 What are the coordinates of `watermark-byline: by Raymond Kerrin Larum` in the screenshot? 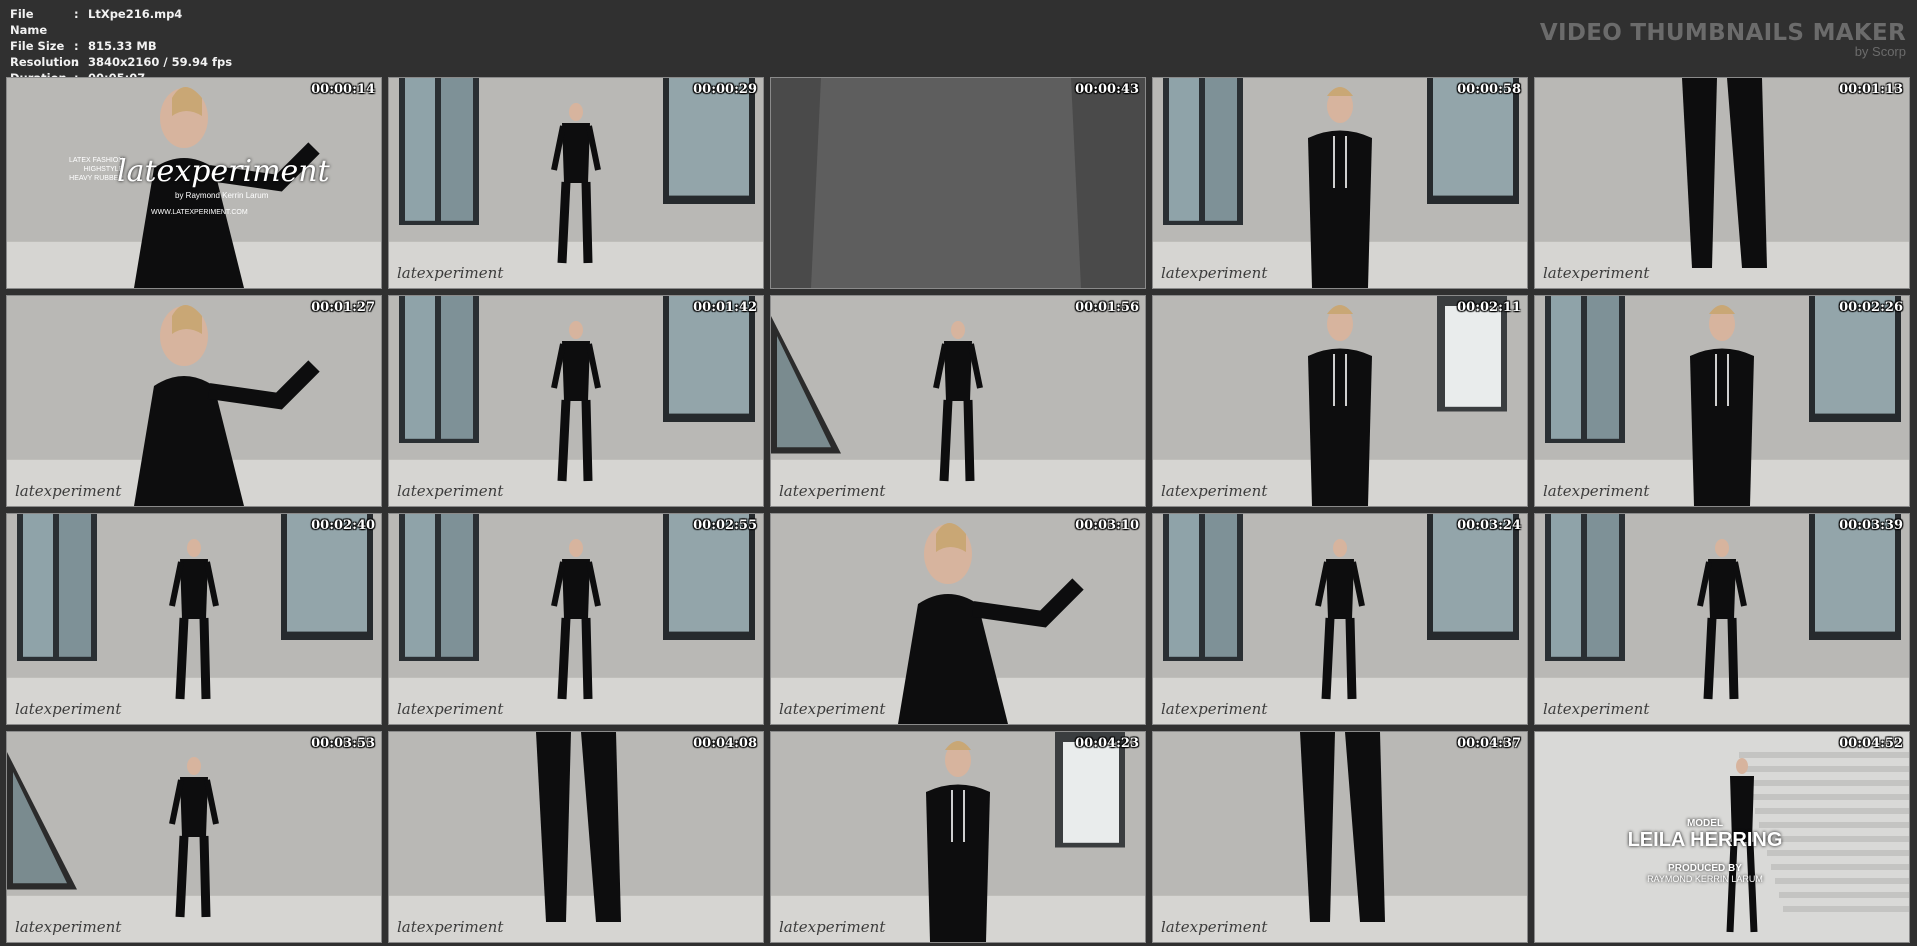 It's located at (222, 195).